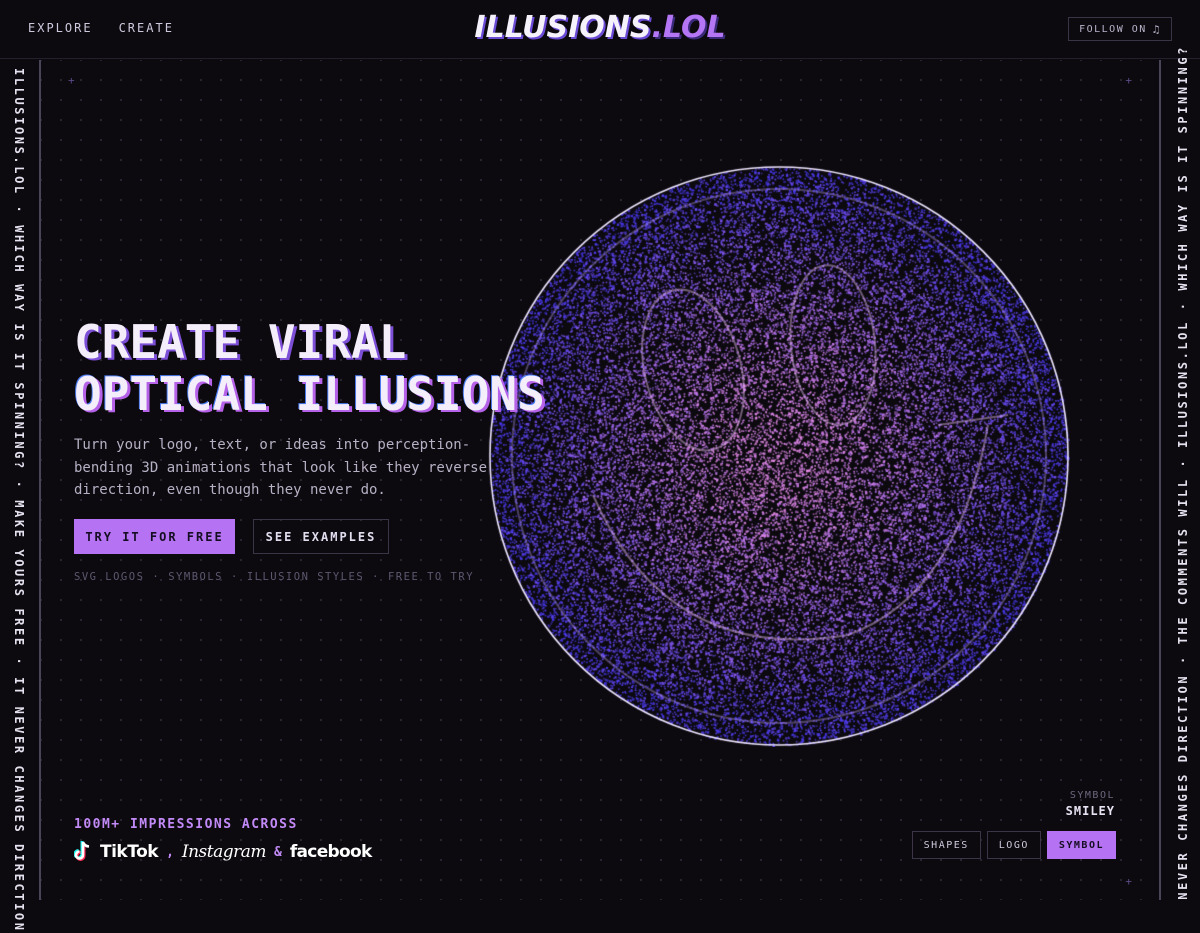 Image resolution: width=1200 pixels, height=933 pixels. Describe the element at coordinates (240, 342) in the screenshot. I see `hero-headline-line-1: CREATE VIRAL` at that location.